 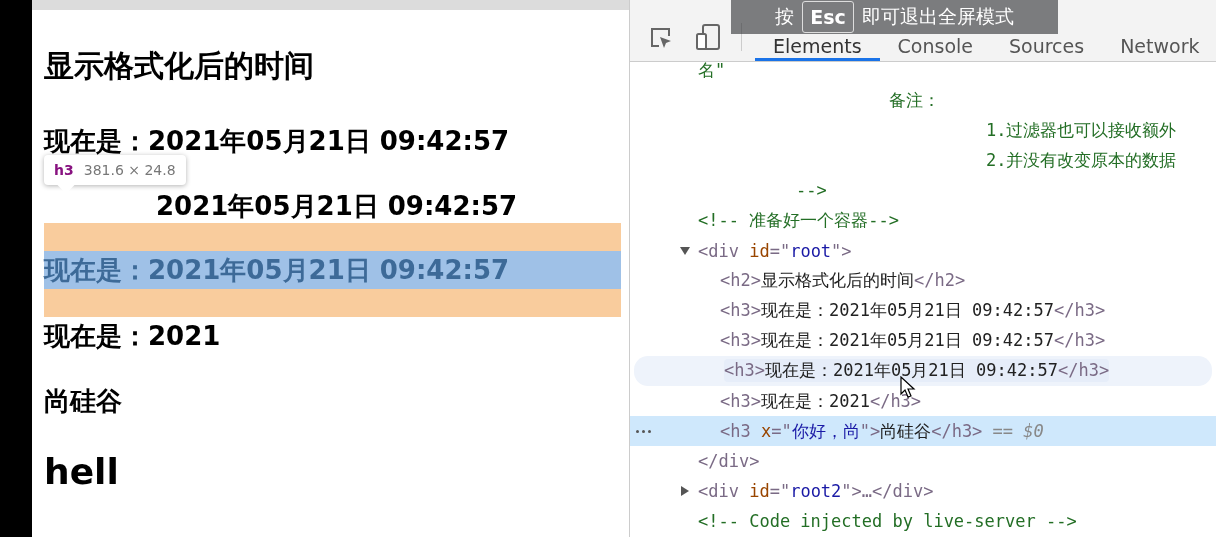 What do you see at coordinates (132, 336) in the screenshot?
I see `page-text: 现在是：2021` at bounding box center [132, 336].